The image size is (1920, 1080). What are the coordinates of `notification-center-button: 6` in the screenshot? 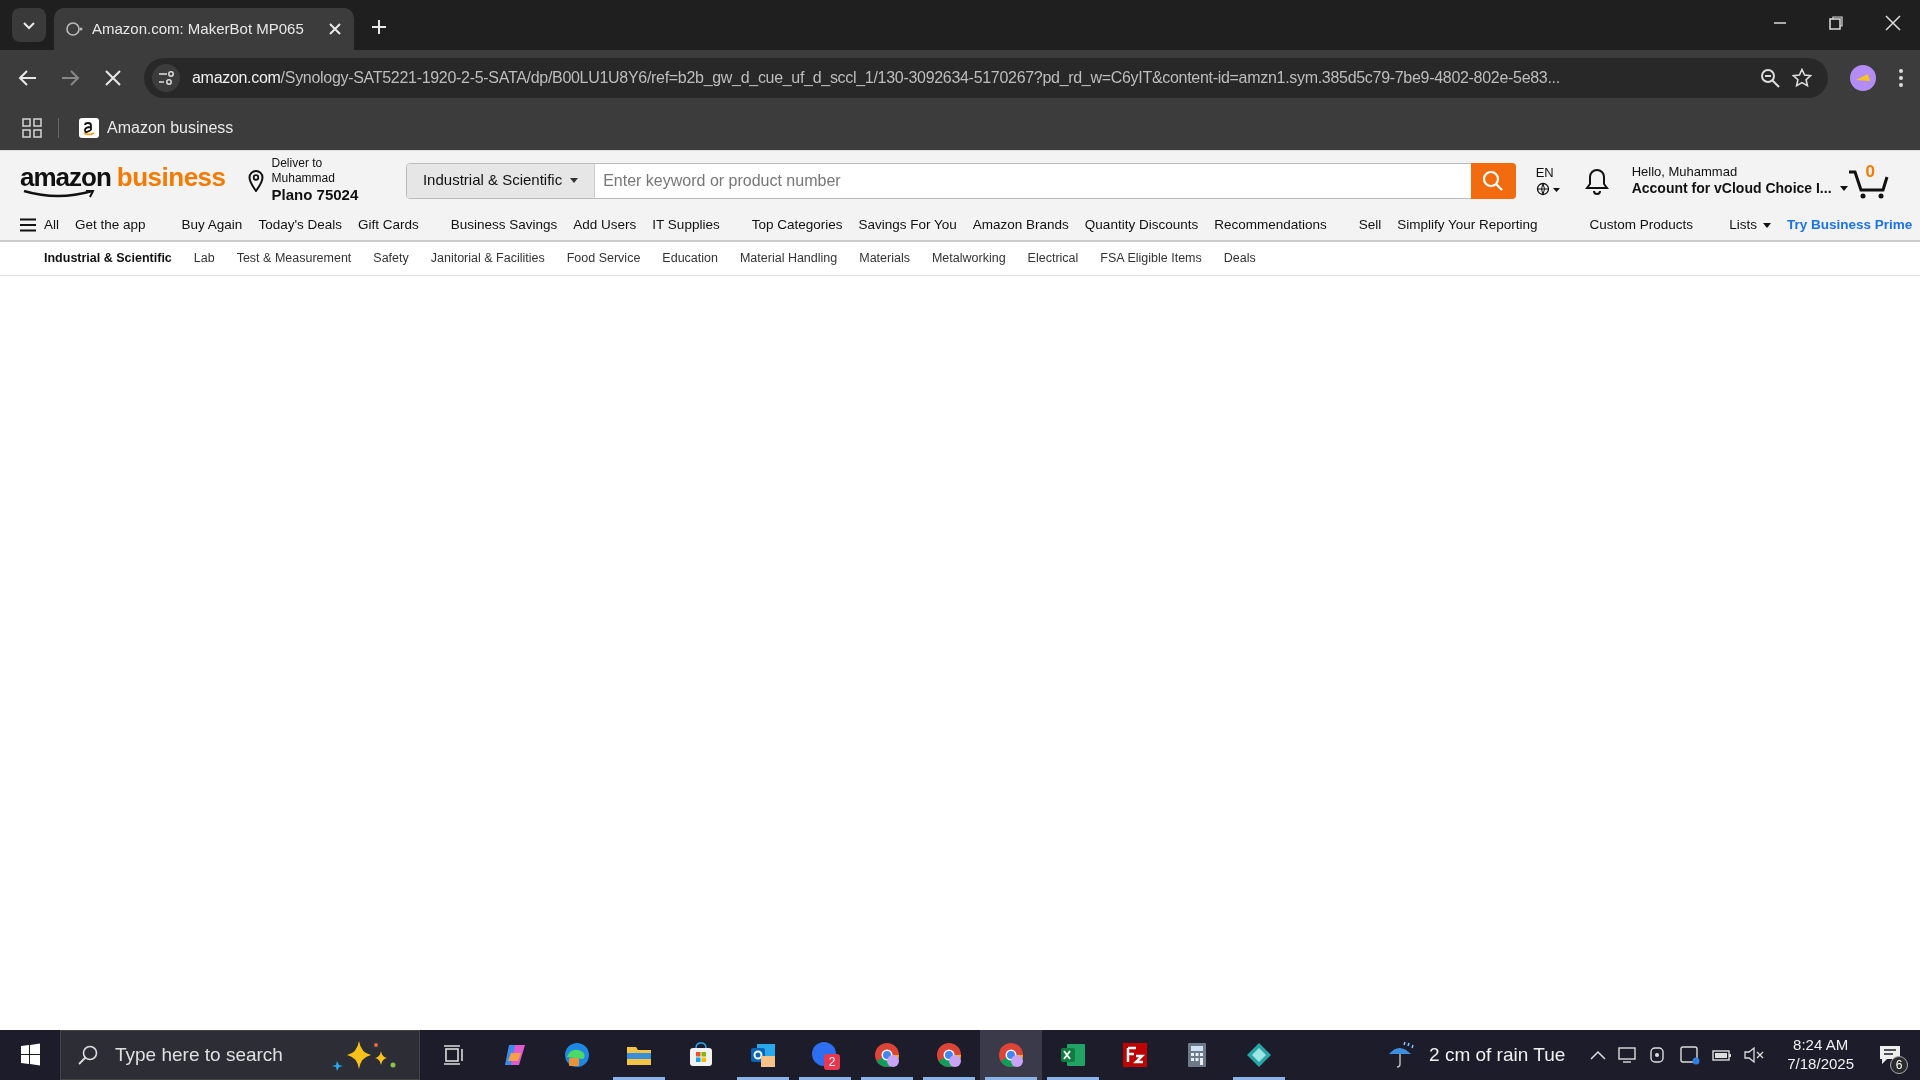 It's located at (1890, 1055).